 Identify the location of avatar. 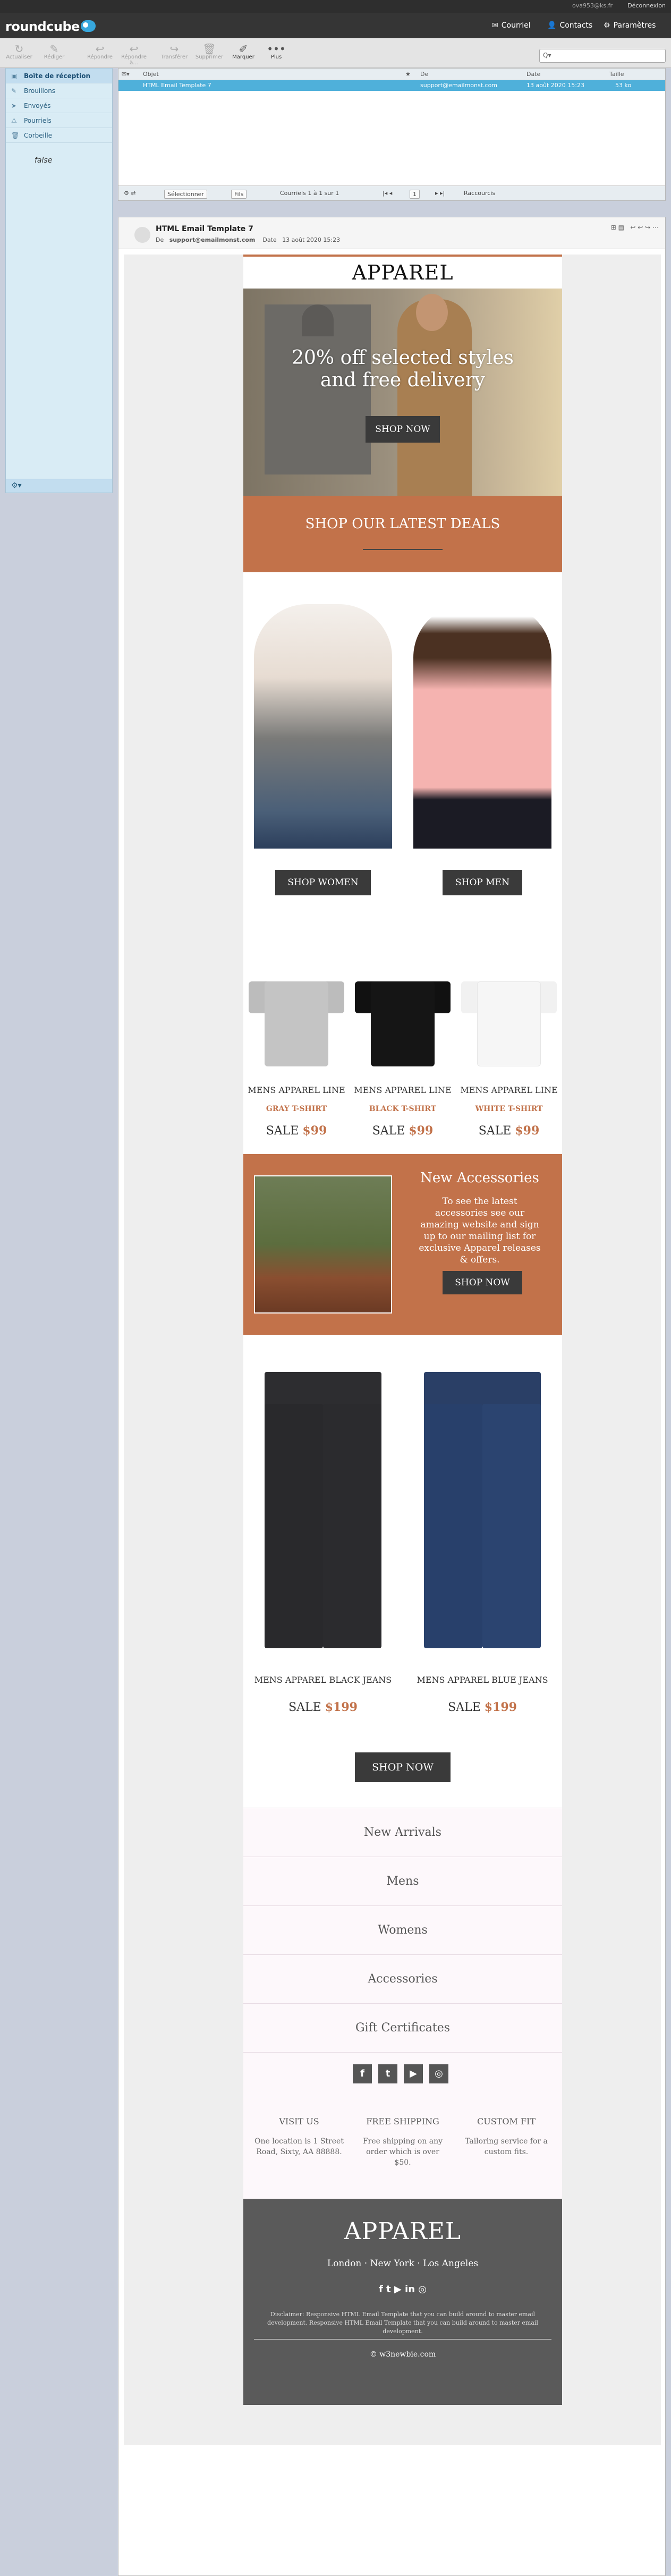
(142, 235).